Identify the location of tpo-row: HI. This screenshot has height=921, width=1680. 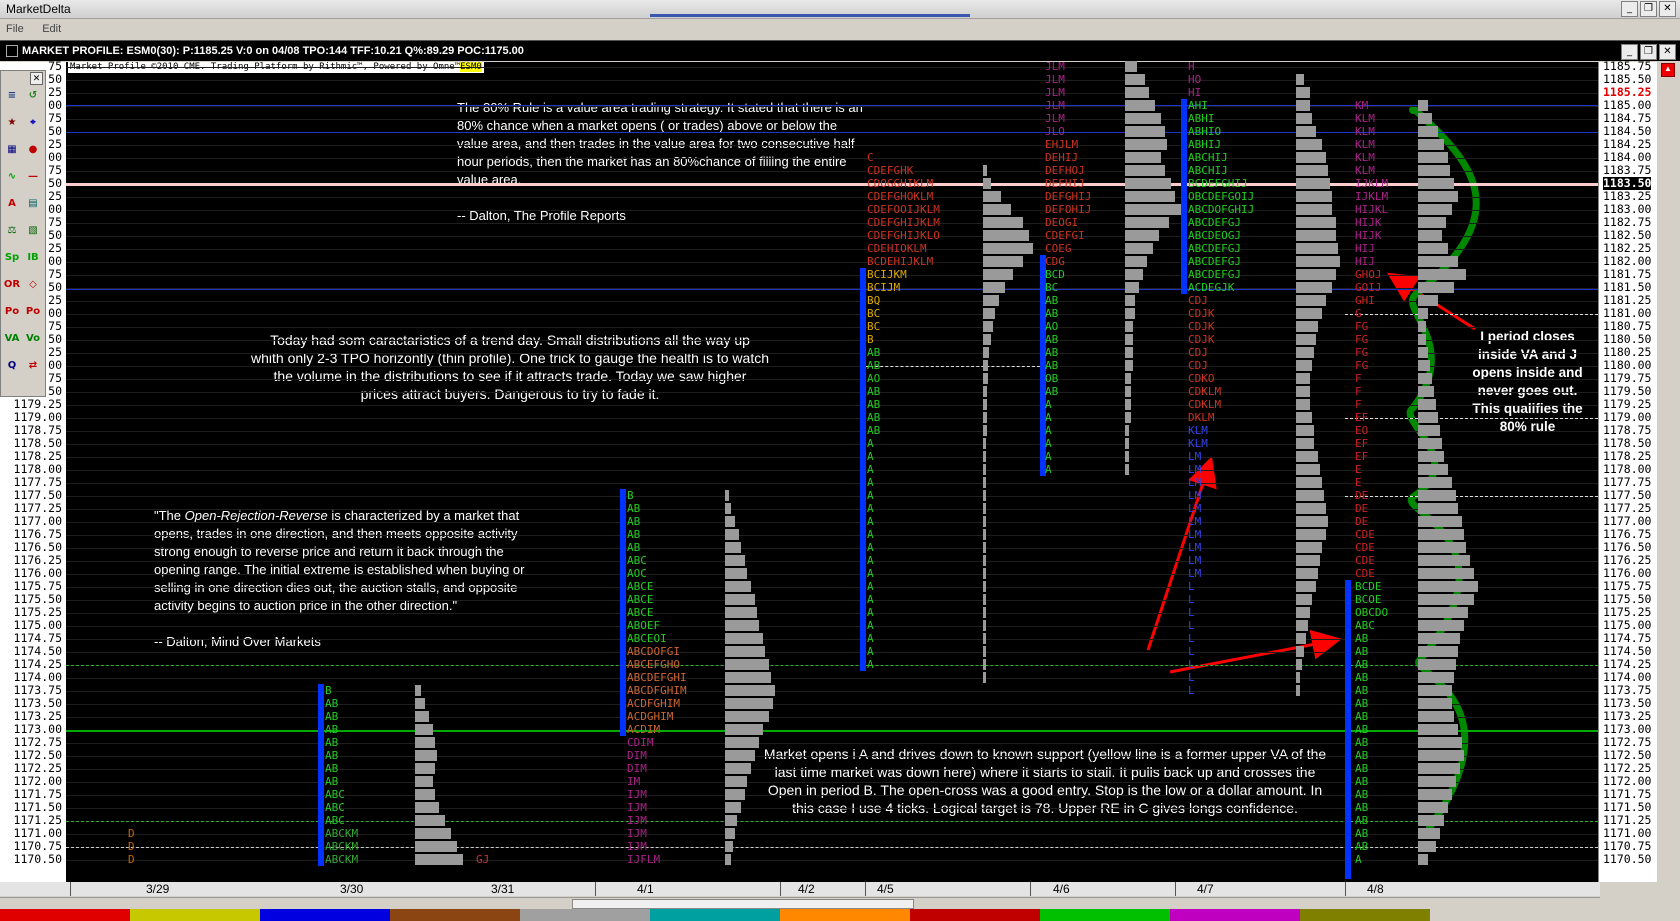
(1195, 92).